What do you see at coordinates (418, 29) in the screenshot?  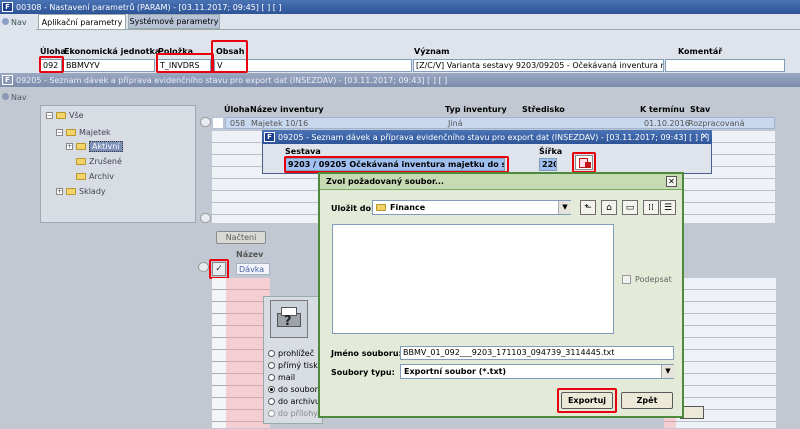 I see `tab-divider` at bounding box center [418, 29].